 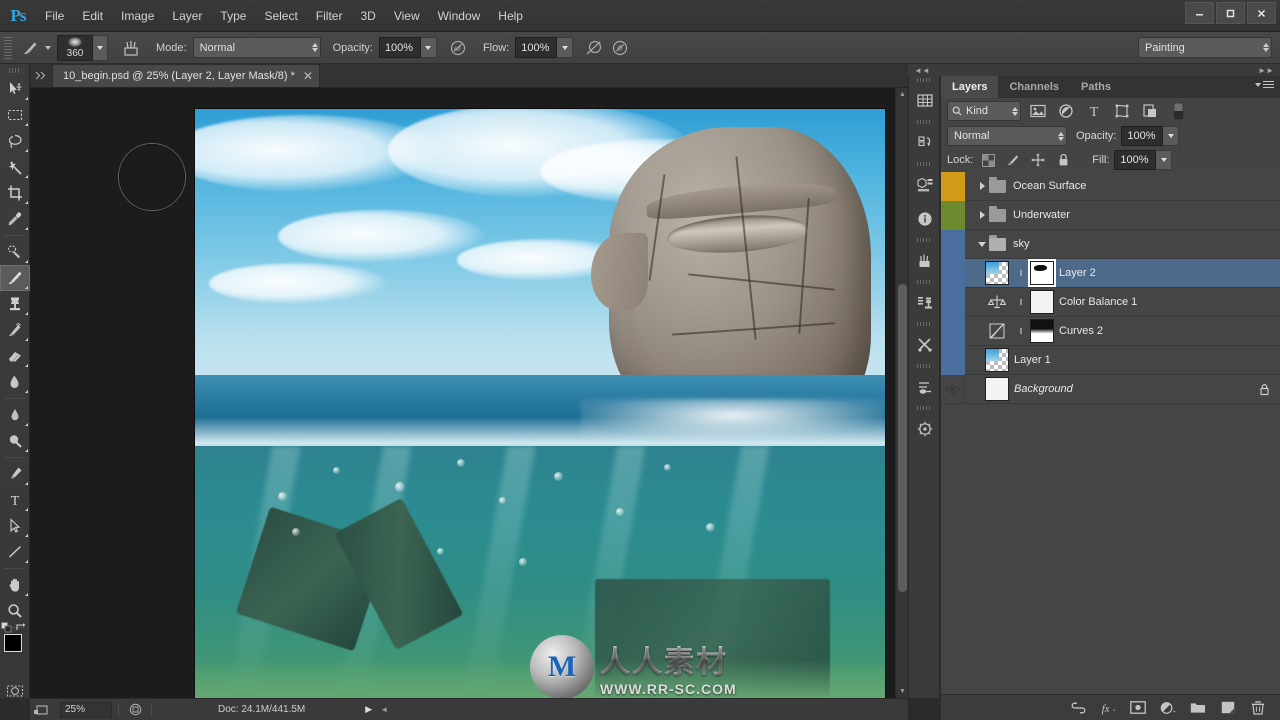 I want to click on filter-toggle-switch, so click(x=1178, y=111).